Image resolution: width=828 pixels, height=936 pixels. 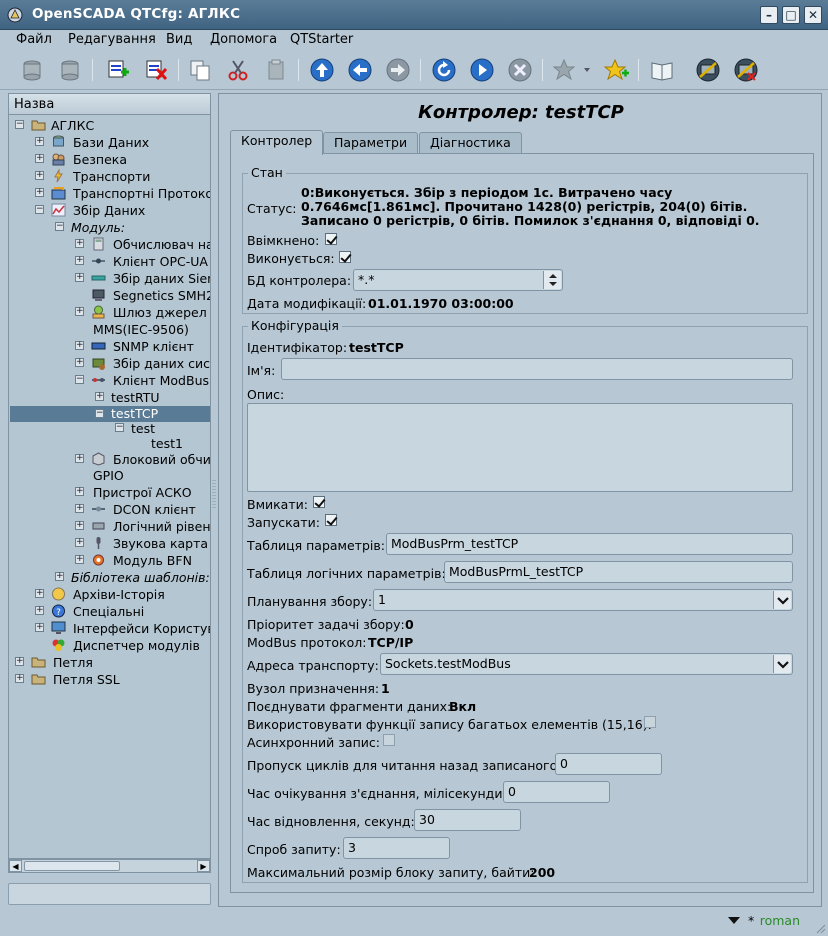 I want to click on tree-node: GPIO, so click(x=108, y=476).